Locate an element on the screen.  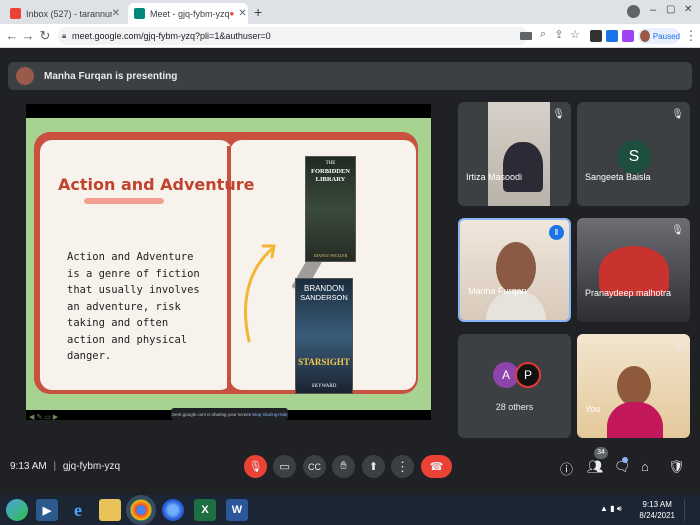
internet-explorer-icon: e is located at coordinates (78, 510).